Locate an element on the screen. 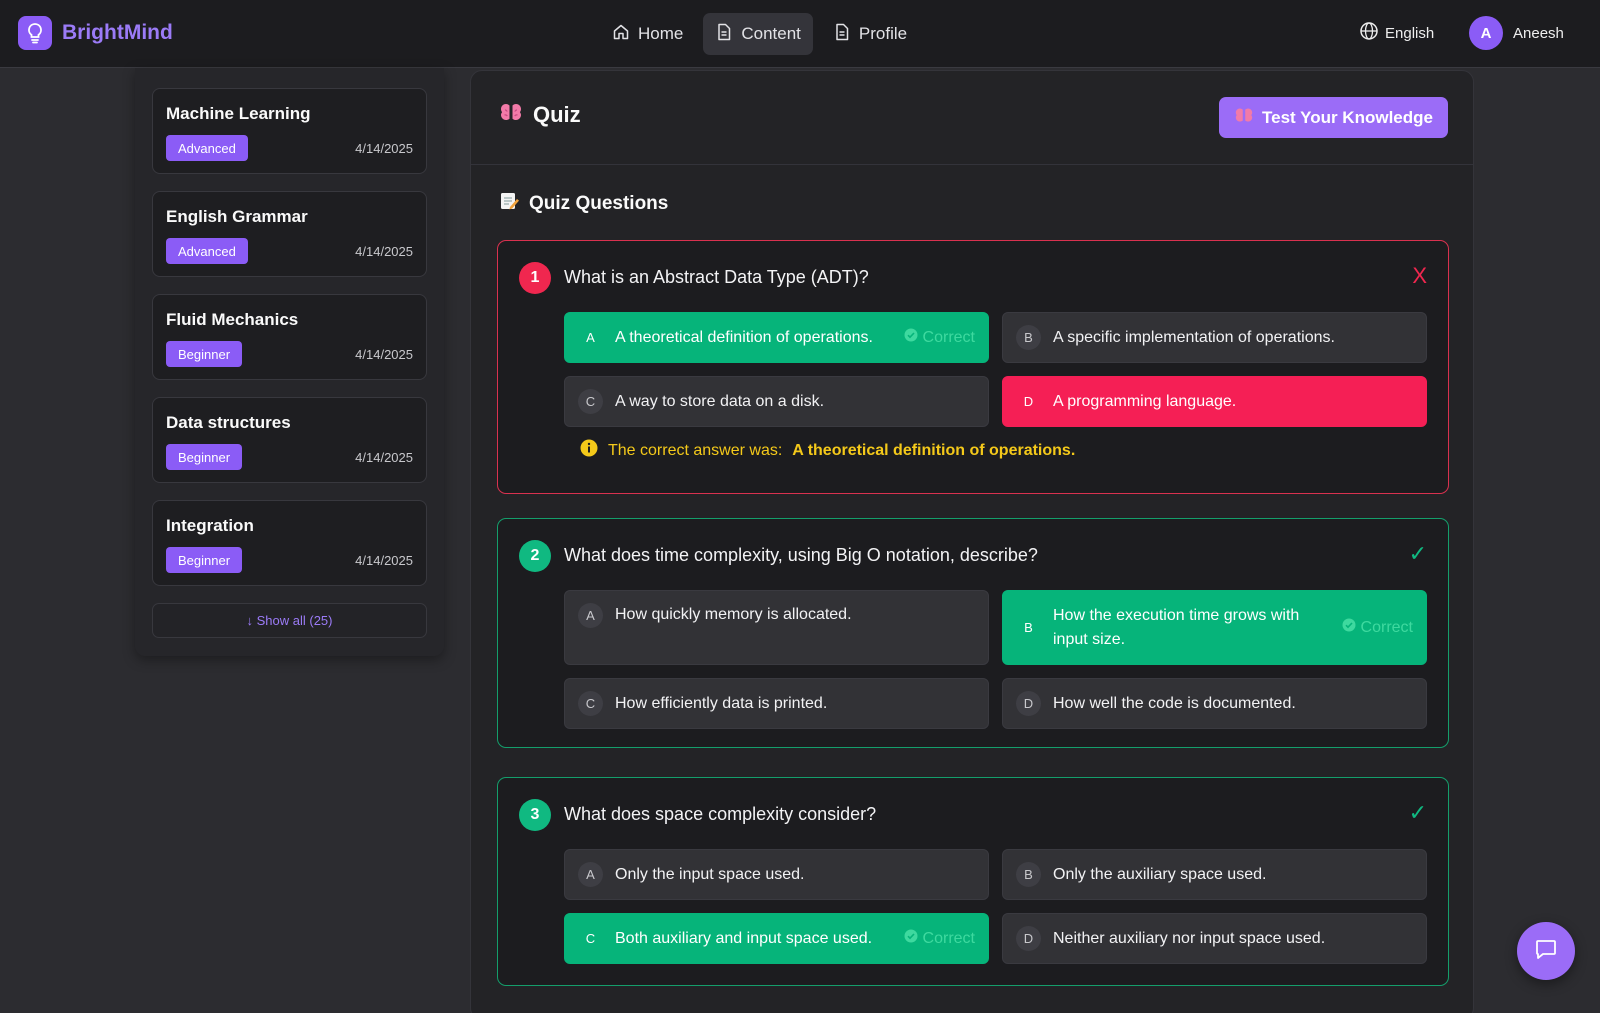 This screenshot has width=1600, height=1013. memo-icon is located at coordinates (509, 203).